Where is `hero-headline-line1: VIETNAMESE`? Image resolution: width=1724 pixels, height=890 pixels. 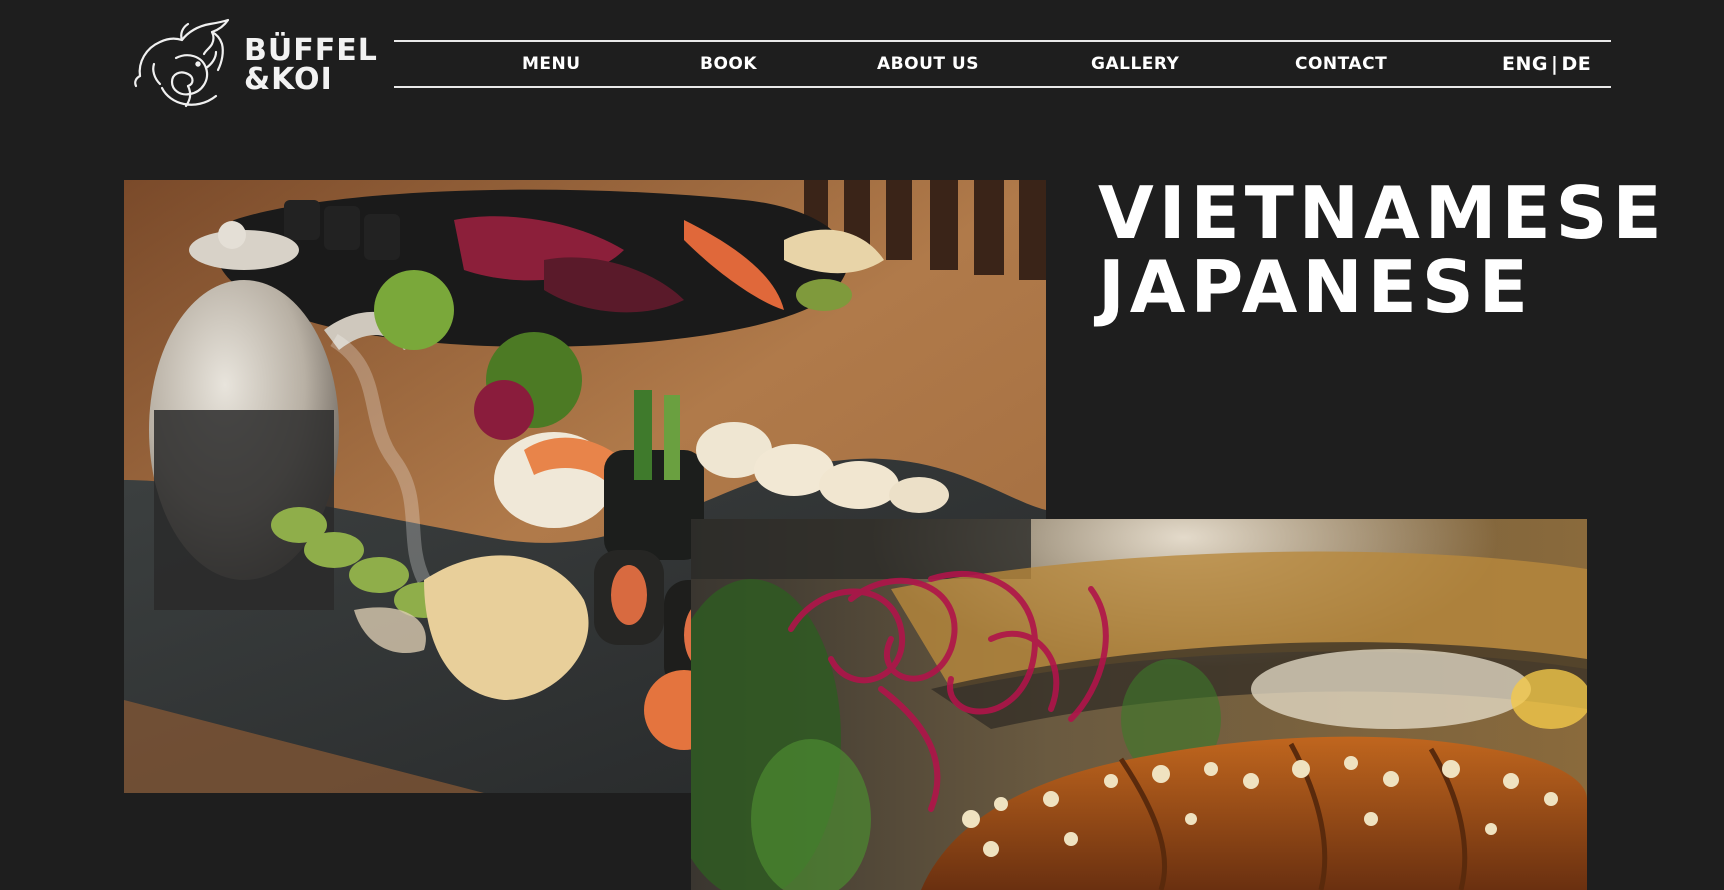 hero-headline-line1: VIETNAMESE is located at coordinates (1382, 213).